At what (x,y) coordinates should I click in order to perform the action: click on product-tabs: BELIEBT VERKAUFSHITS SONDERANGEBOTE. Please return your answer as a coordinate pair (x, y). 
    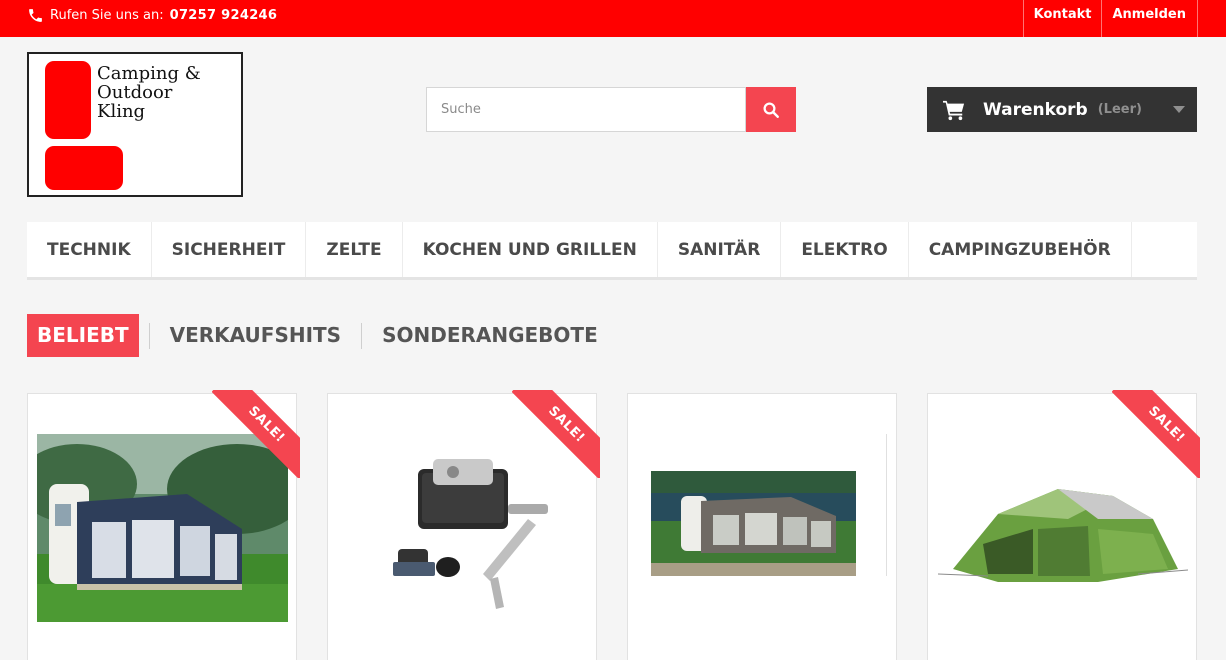
    Looking at the image, I should click on (322, 335).